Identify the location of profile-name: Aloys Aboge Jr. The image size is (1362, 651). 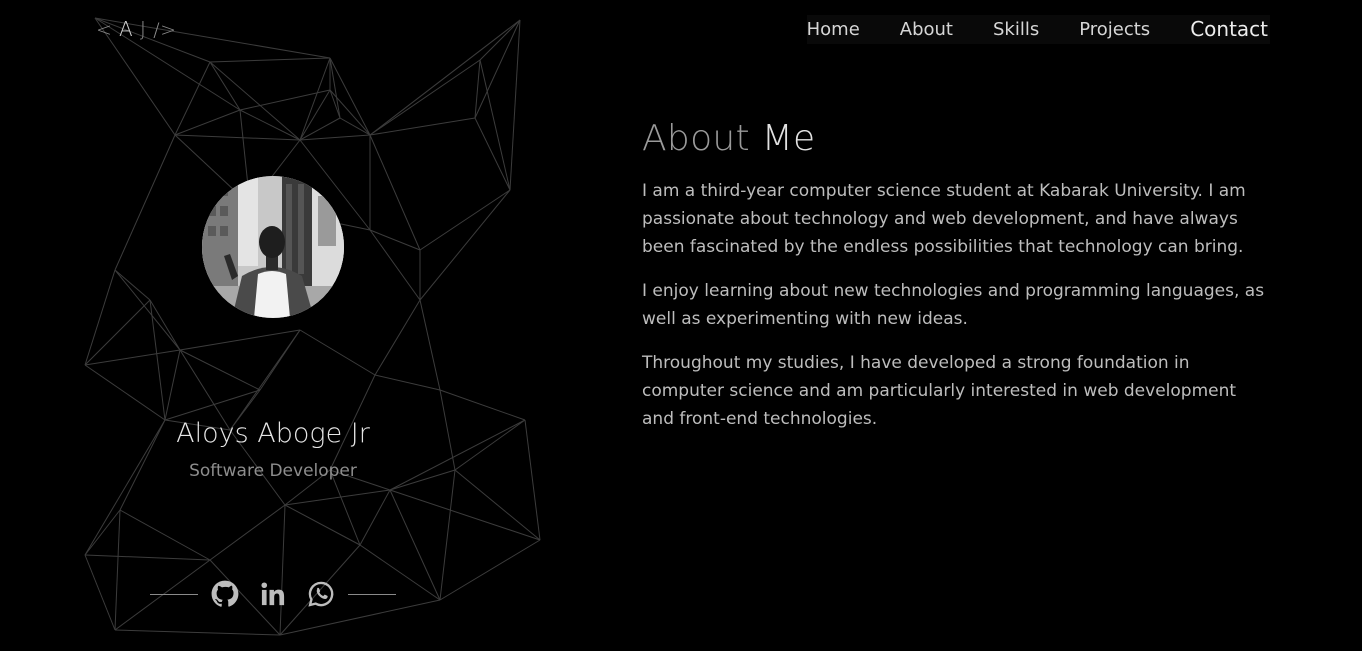
(273, 433).